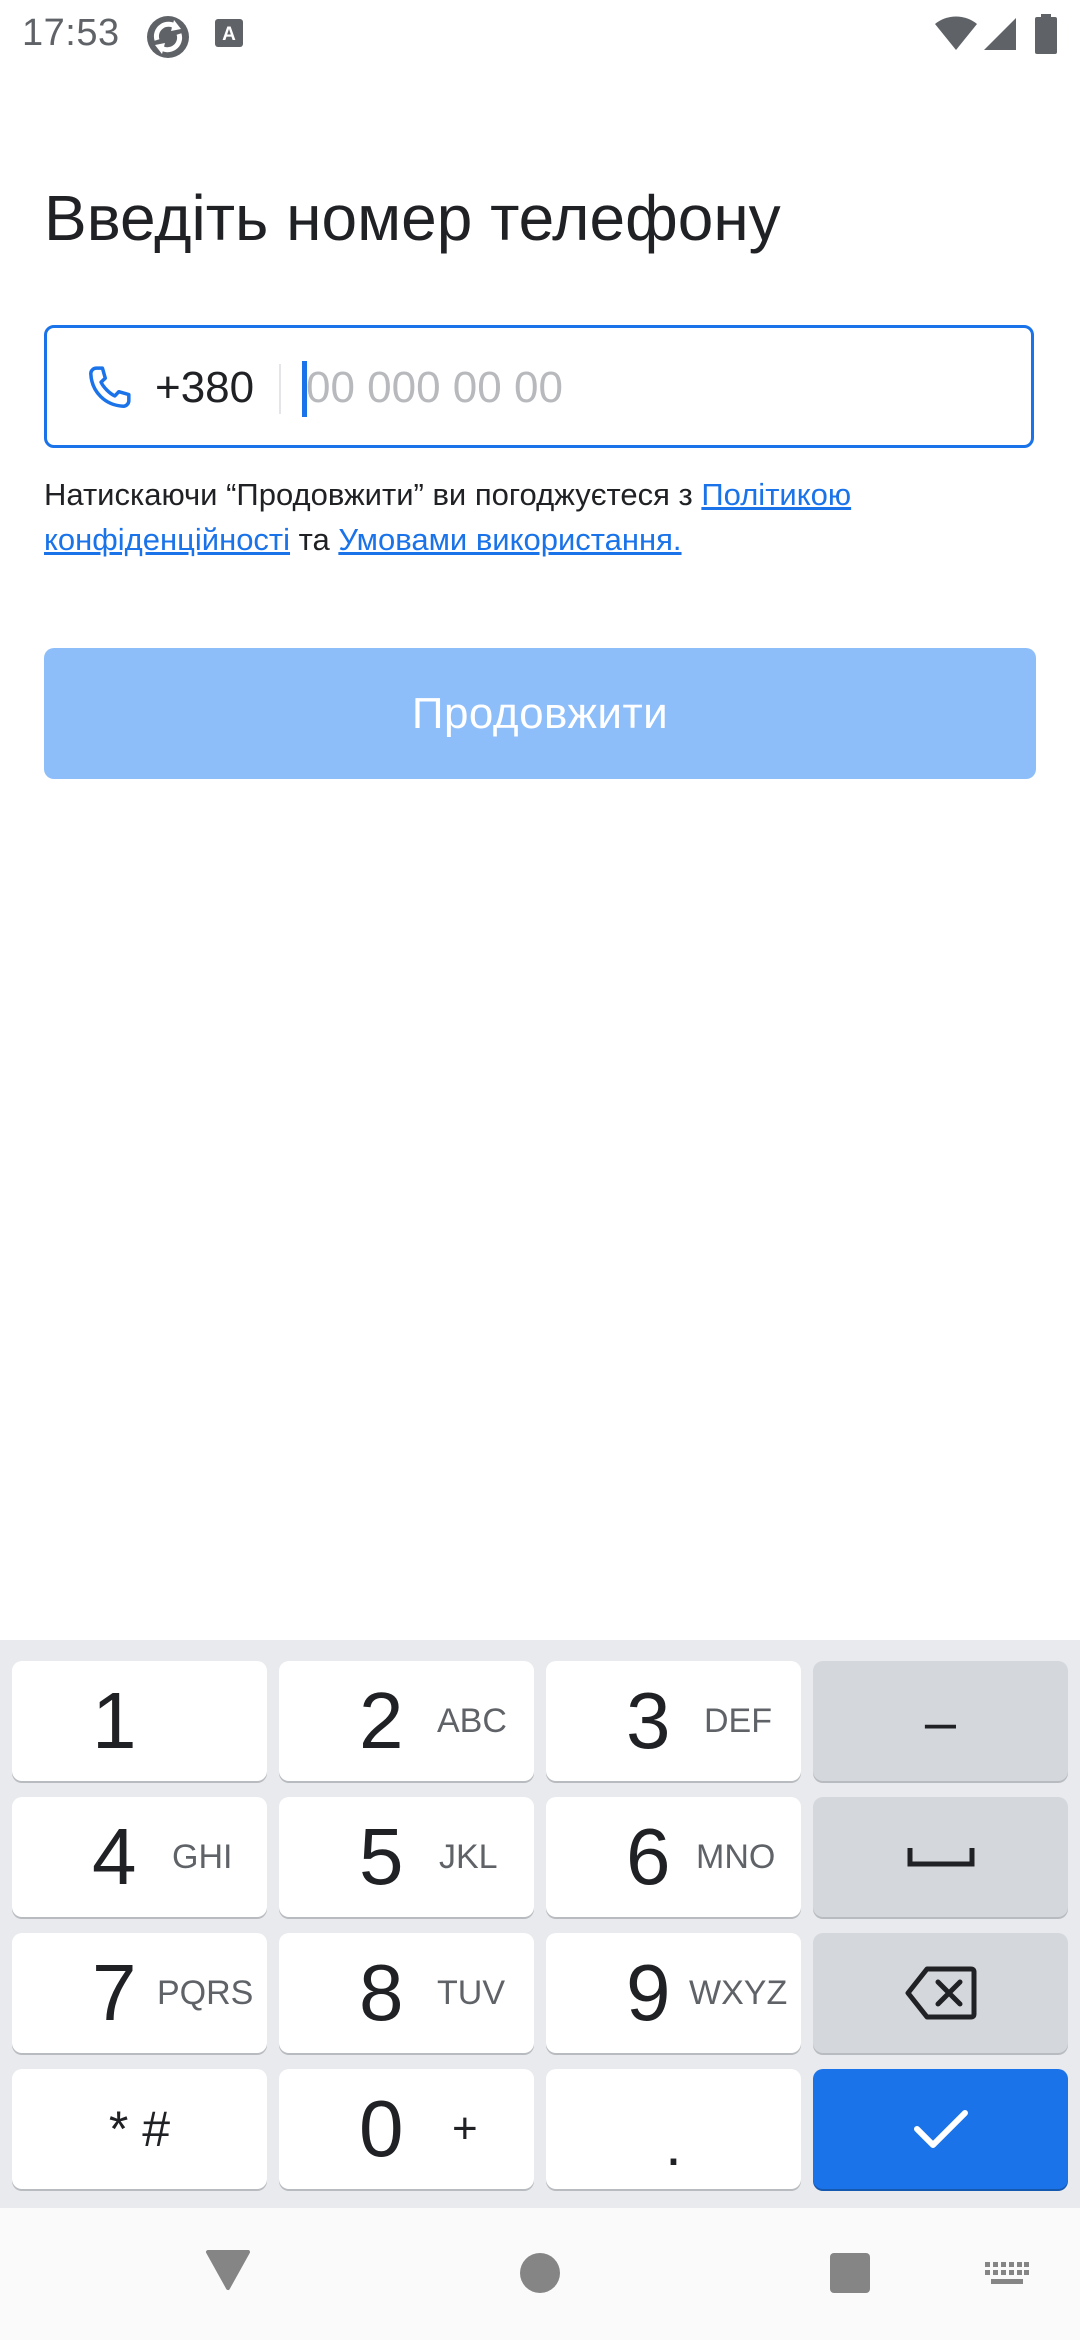  I want to click on key-minus: –, so click(940, 1721).